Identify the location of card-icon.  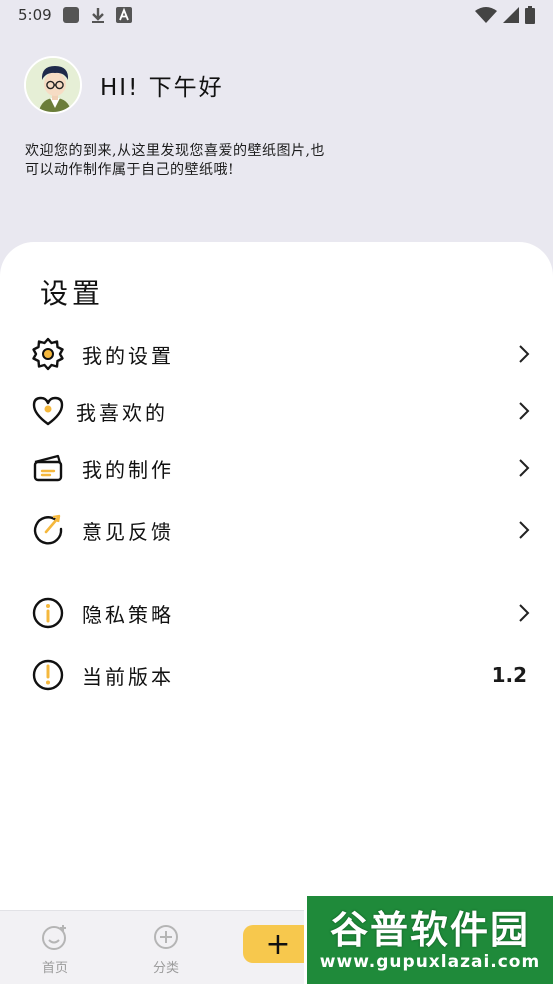
(48, 468).